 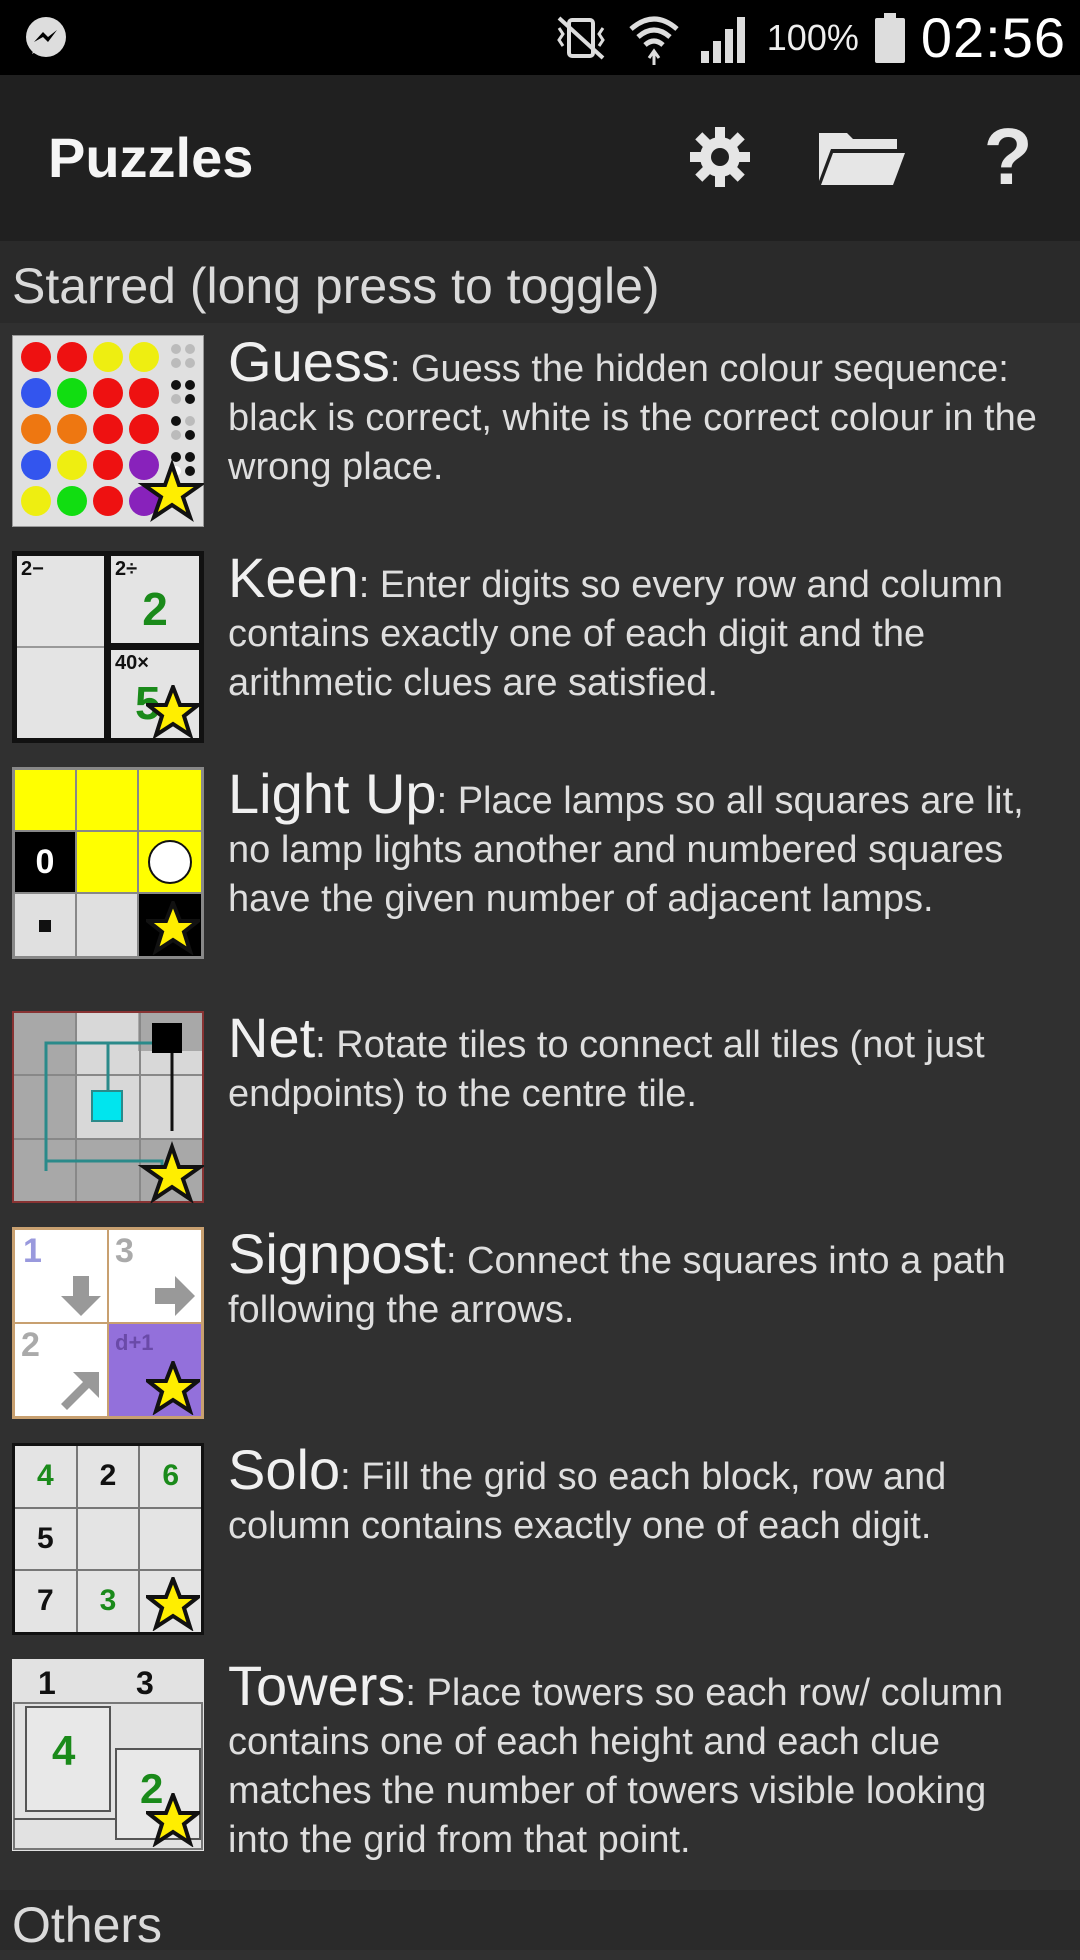 I want to click on keen-clue: 40×, so click(x=132, y=663).